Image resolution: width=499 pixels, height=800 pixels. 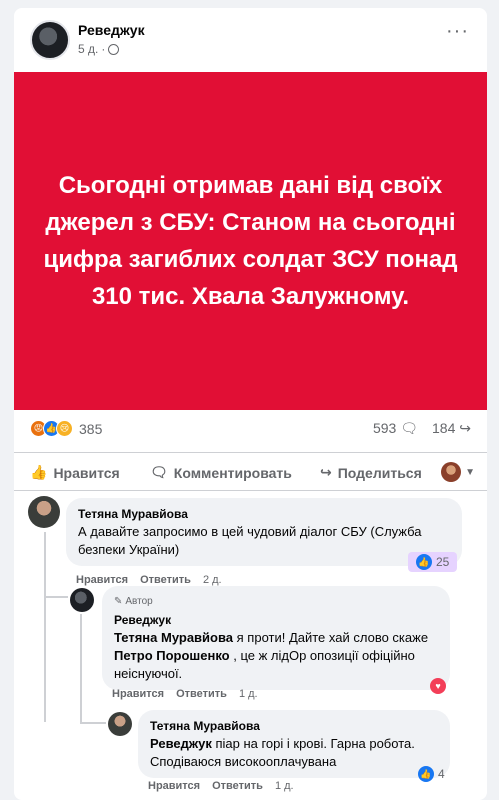 I want to click on comments-count-link: 593 🗨, so click(x=395, y=428).